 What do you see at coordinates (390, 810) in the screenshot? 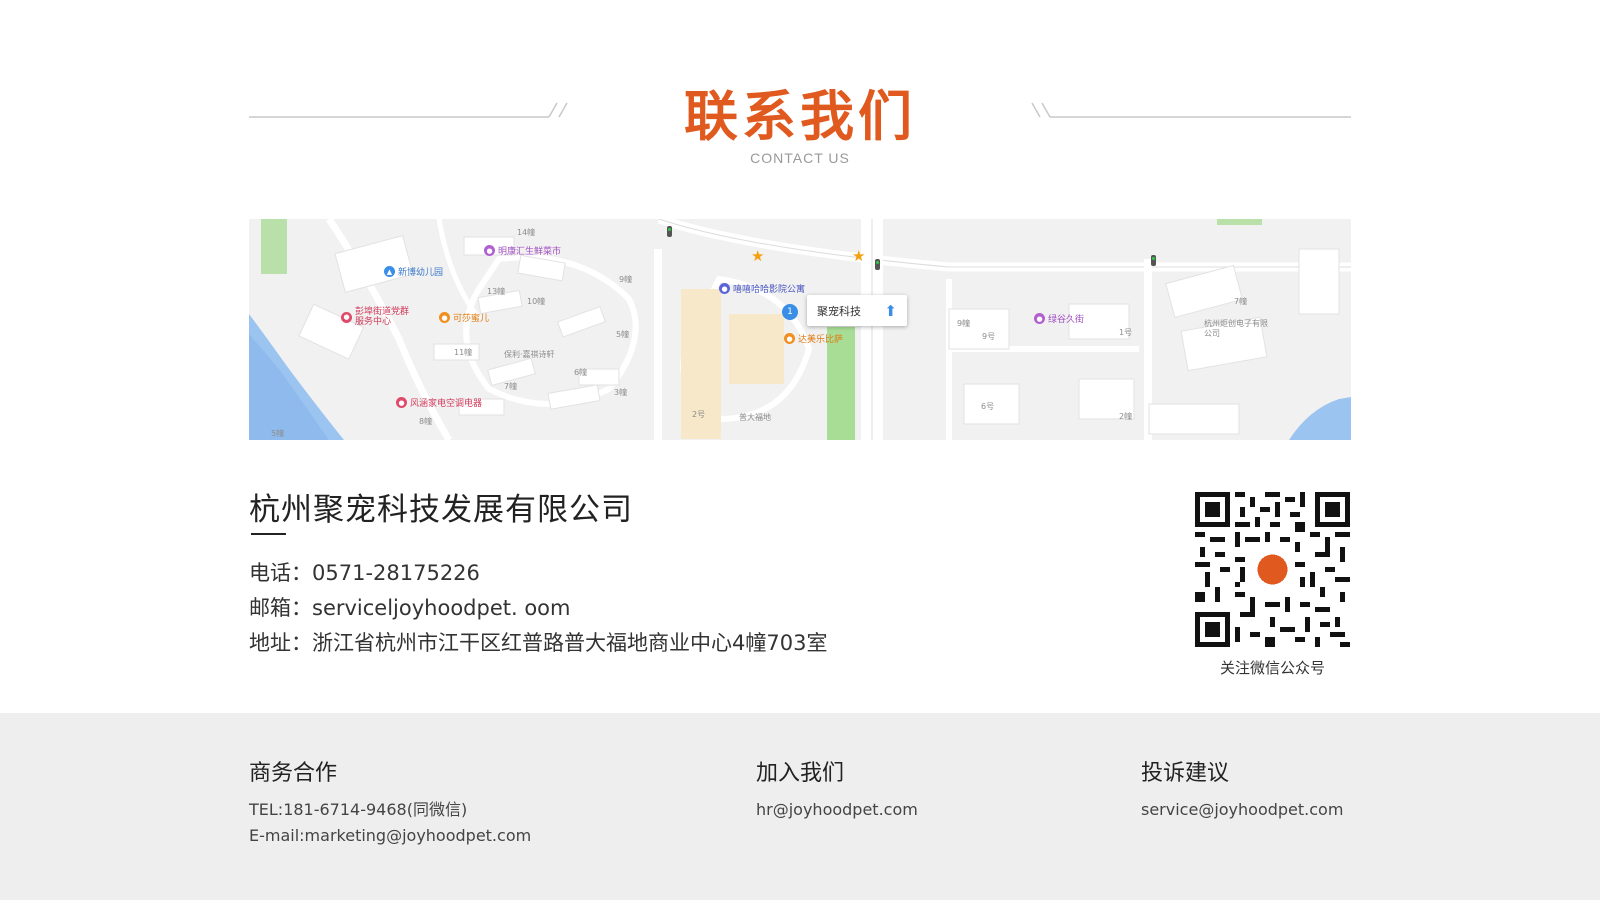
I see `business-tel: TEL:181-6714-9468(同微信)` at bounding box center [390, 810].